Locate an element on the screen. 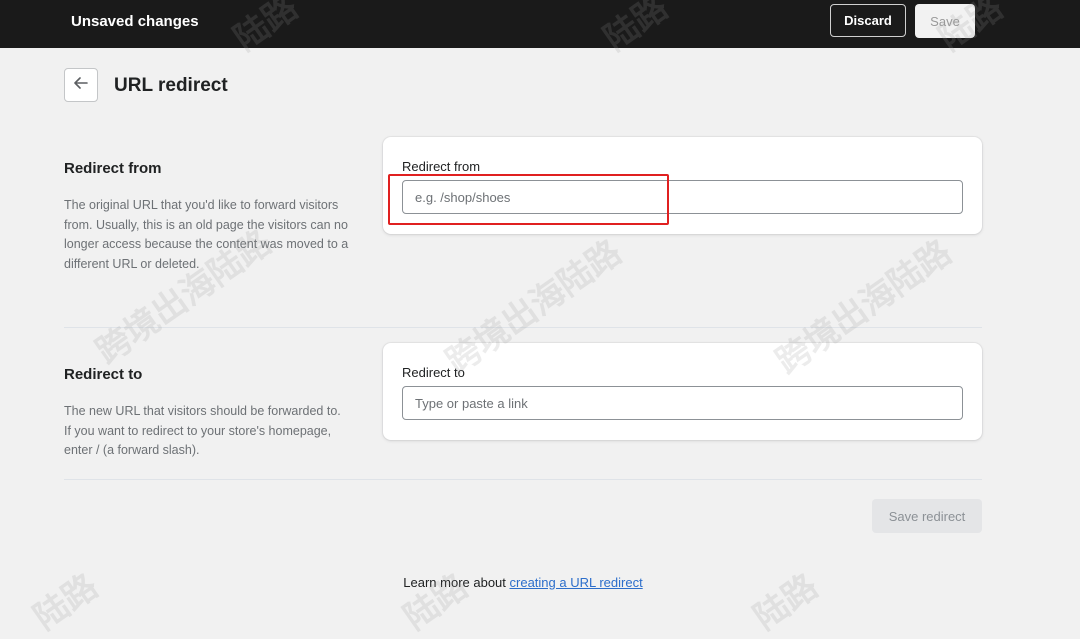 Image resolution: width=1080 pixels, height=639 pixels. redirect-from-section-title: Redirect from is located at coordinates (113, 168).